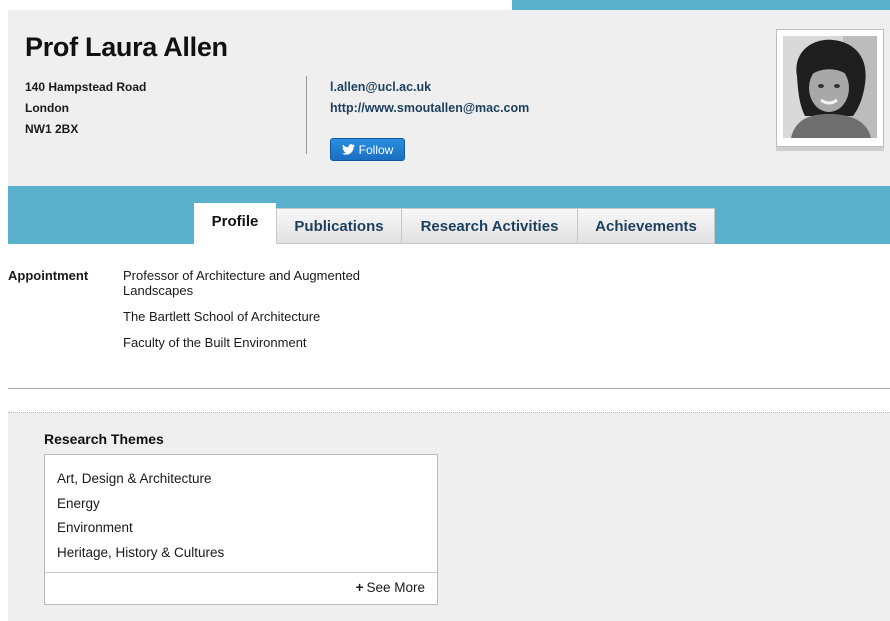  What do you see at coordinates (215, 342) in the screenshot?
I see `appointment-faculty: Faculty of the Built Environment` at bounding box center [215, 342].